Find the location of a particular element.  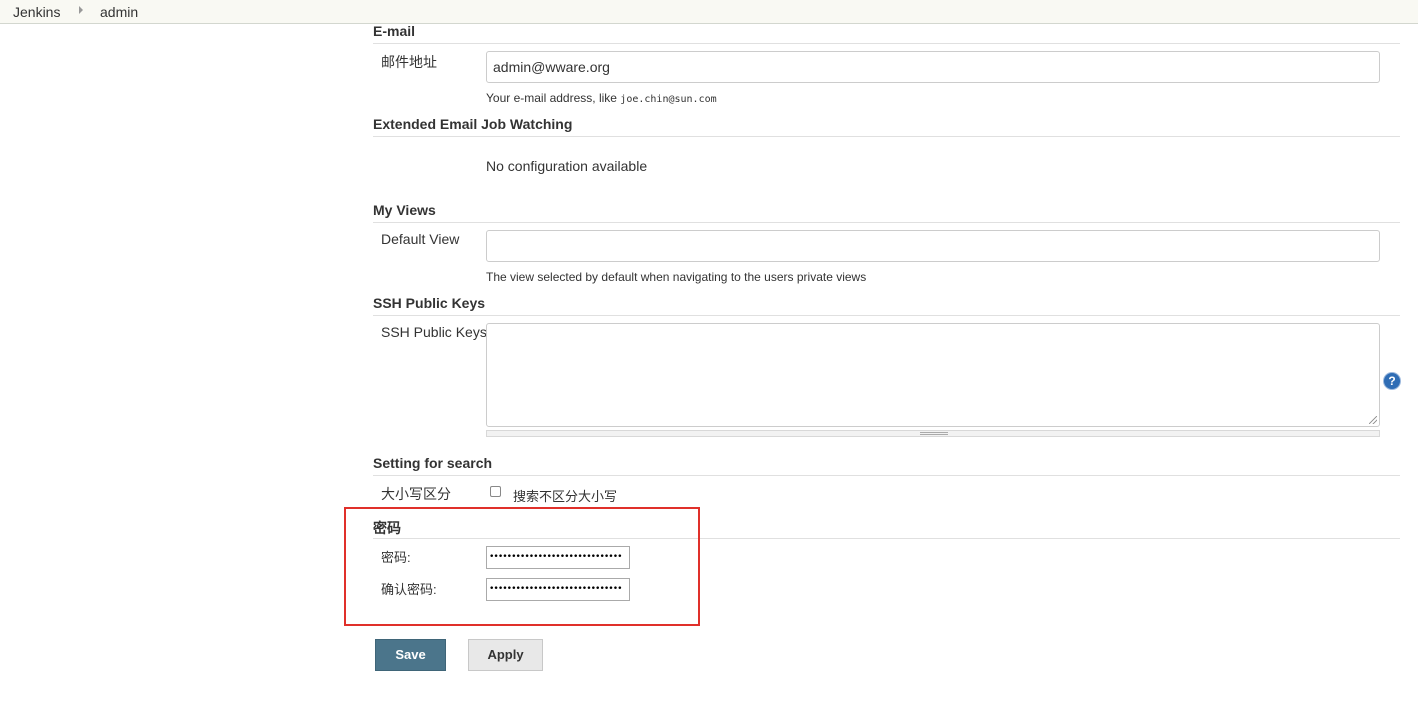

apply-button: Apply is located at coordinates (505, 655).